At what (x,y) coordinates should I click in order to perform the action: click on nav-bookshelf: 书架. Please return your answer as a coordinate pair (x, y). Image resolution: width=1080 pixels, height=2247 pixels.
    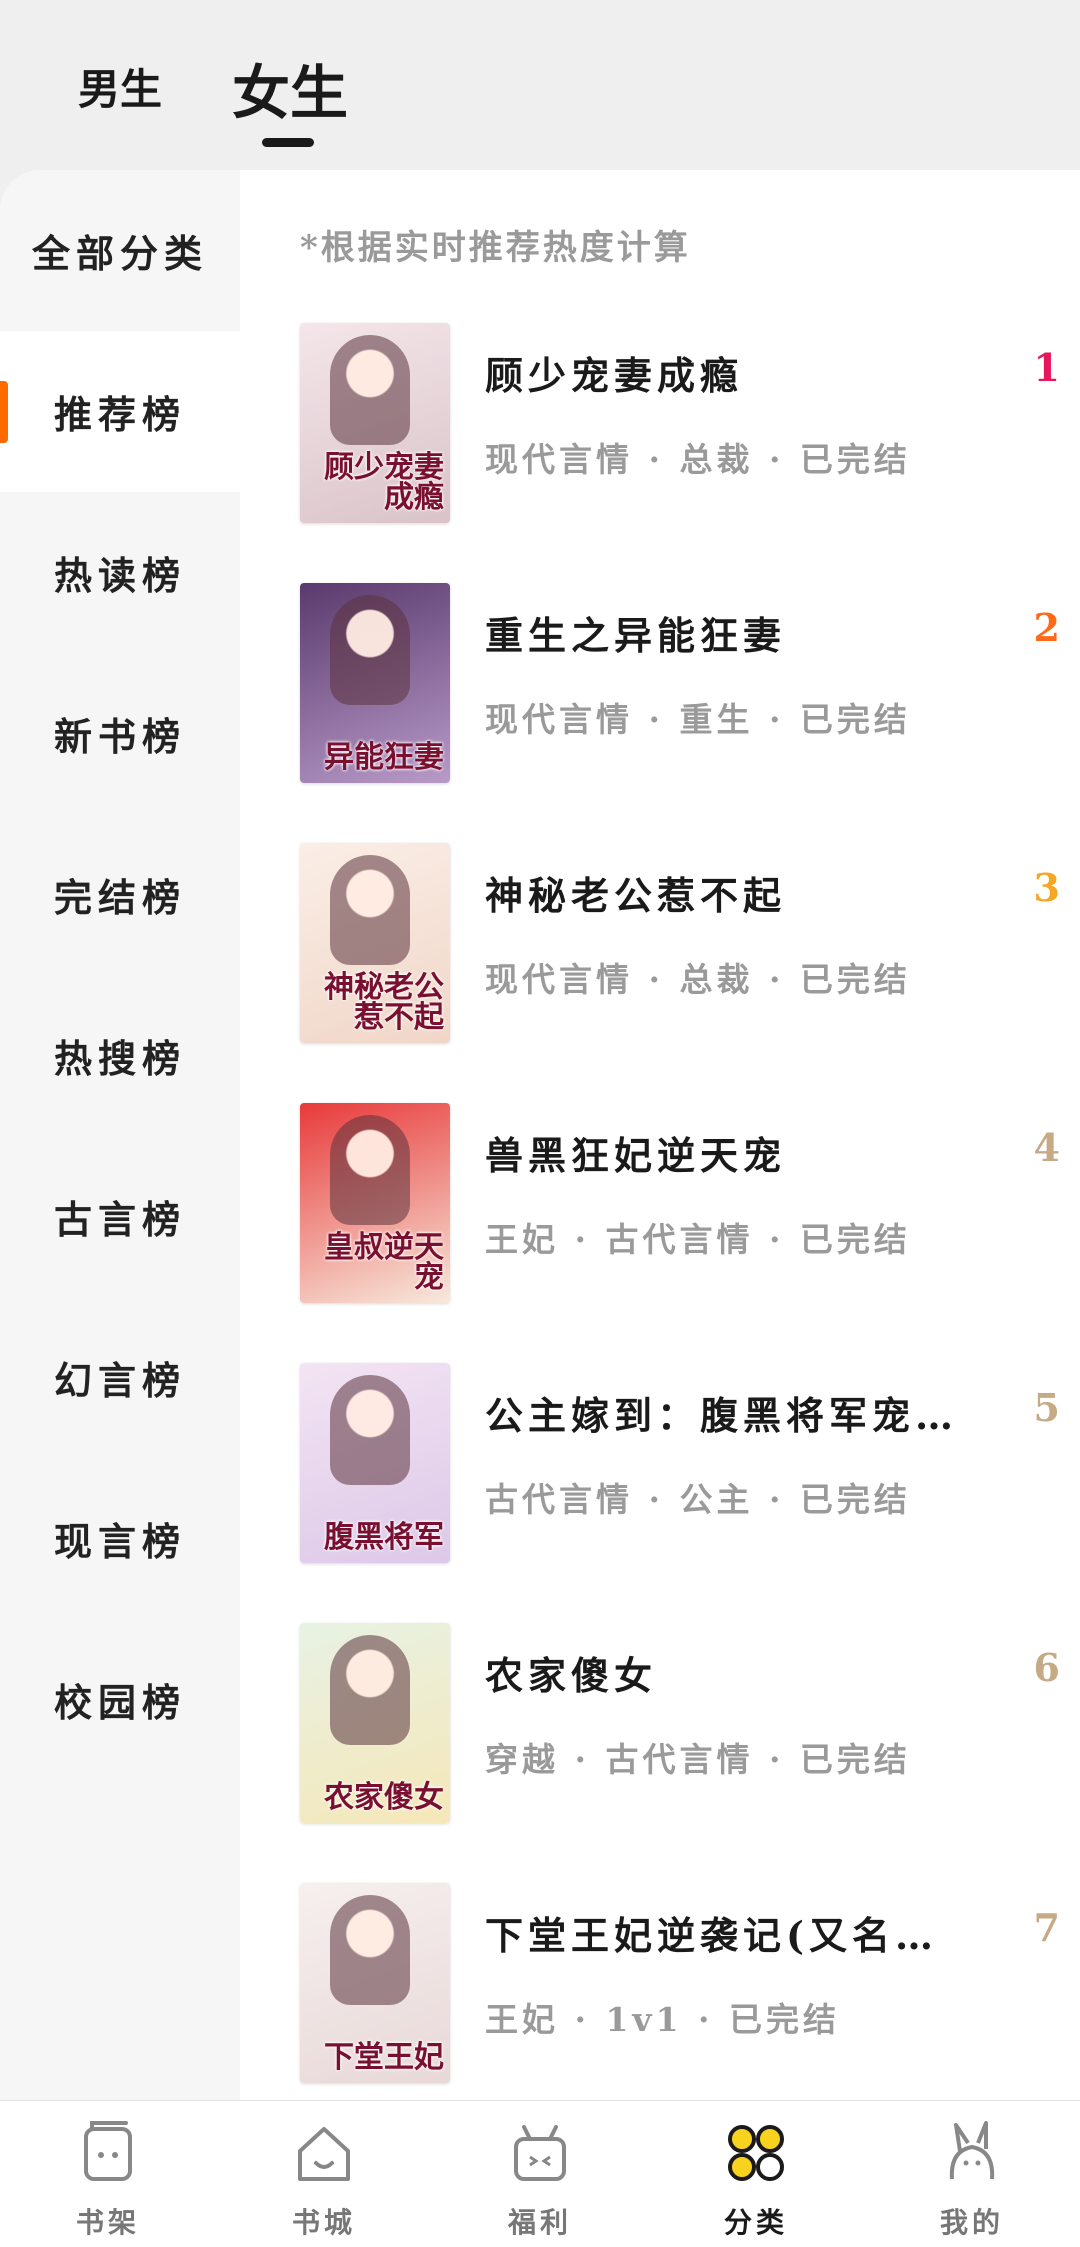
    Looking at the image, I should click on (108, 2174).